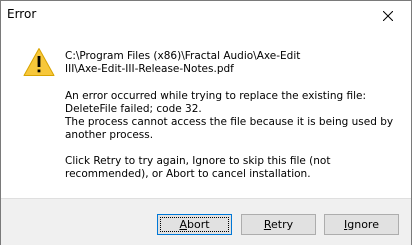  What do you see at coordinates (267, 224) in the screenshot?
I see `retry-accelerator: R` at bounding box center [267, 224].